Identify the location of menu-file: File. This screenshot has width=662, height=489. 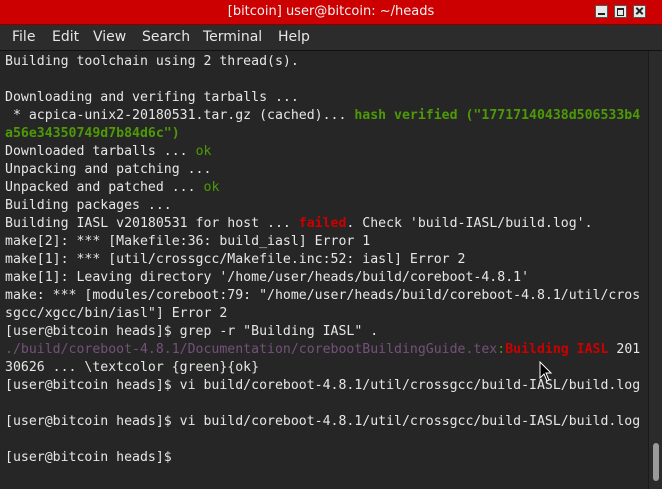
(23, 37).